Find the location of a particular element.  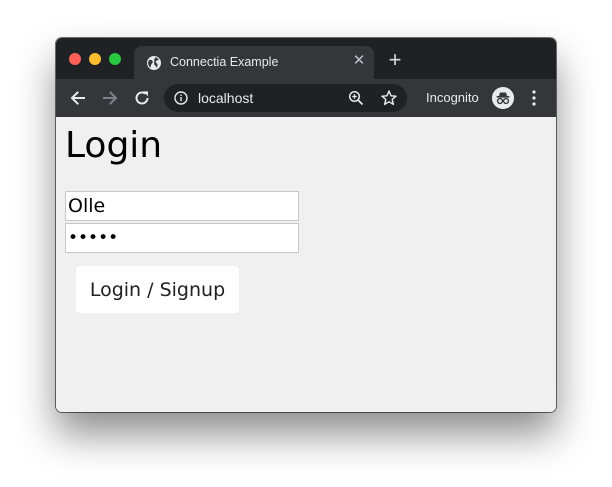

zoom-icon is located at coordinates (356, 98).